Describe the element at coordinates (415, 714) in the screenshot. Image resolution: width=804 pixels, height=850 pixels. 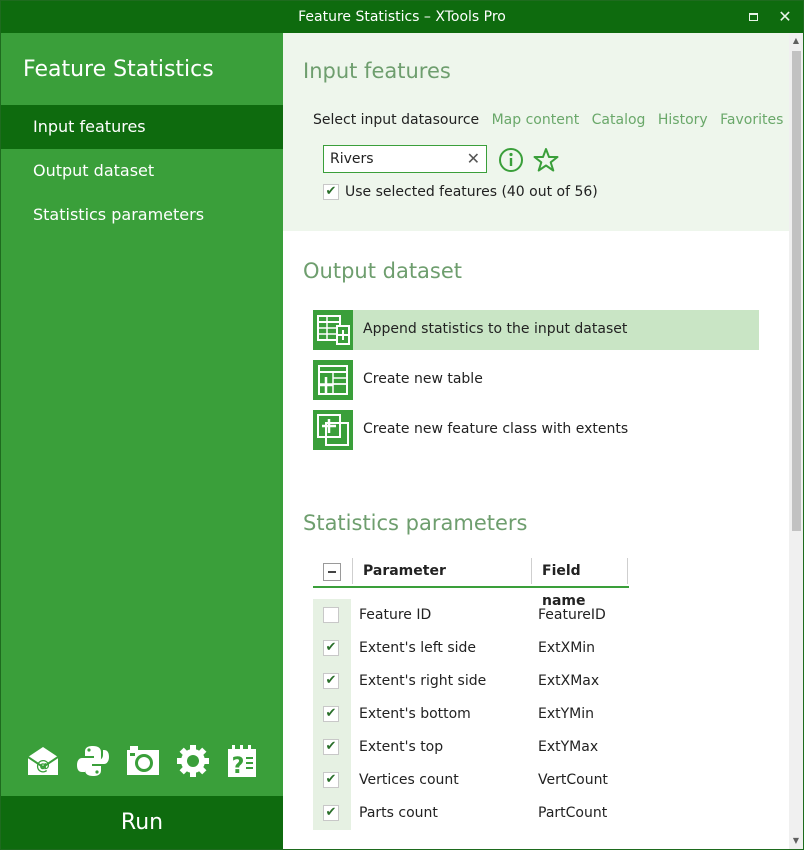
I see `parameter-cell: Extent's bottom` at that location.